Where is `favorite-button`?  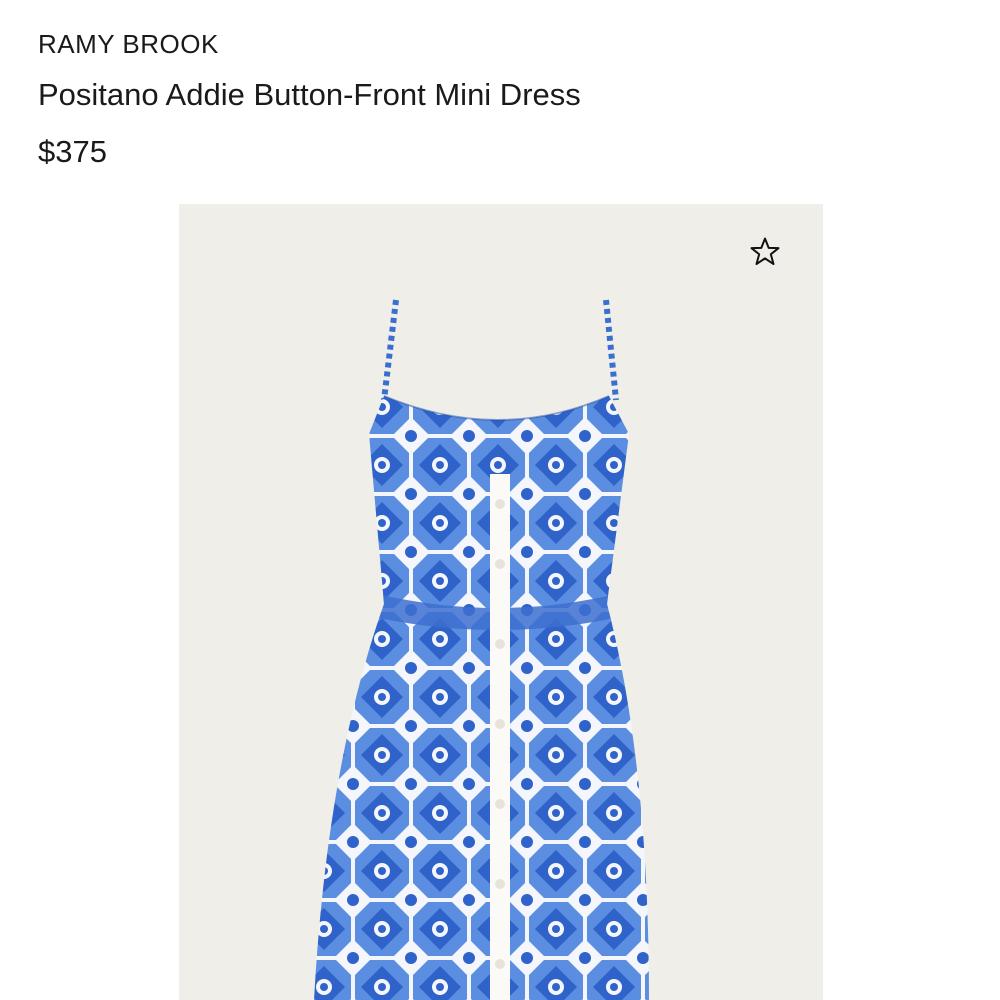
favorite-button is located at coordinates (765, 252).